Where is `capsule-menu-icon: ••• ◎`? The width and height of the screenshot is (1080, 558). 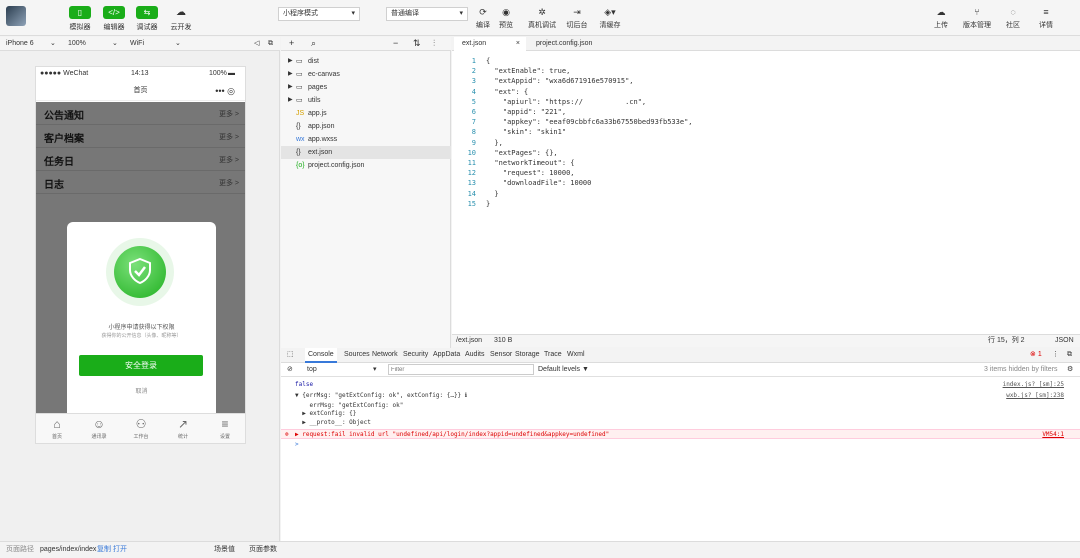
capsule-menu-icon: ••• ◎ is located at coordinates (225, 91).